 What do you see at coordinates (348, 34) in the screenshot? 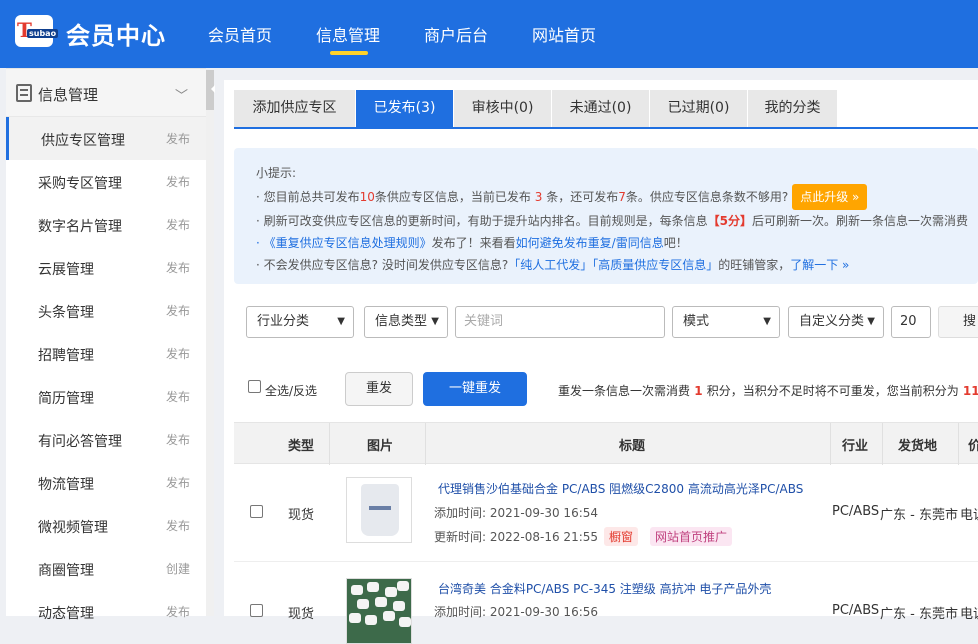
I see `nav-info-management: 信息管理` at bounding box center [348, 34].